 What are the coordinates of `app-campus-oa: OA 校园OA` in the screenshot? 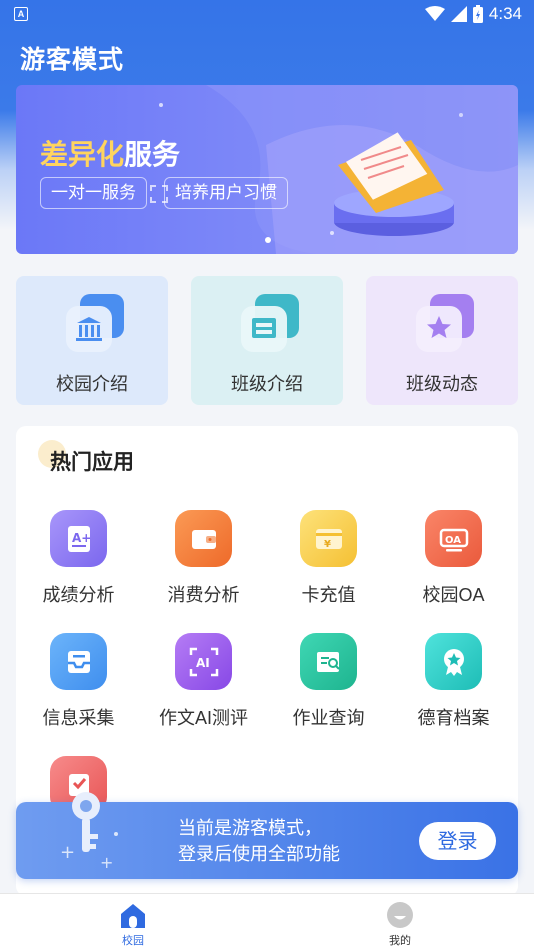 It's located at (453, 565).